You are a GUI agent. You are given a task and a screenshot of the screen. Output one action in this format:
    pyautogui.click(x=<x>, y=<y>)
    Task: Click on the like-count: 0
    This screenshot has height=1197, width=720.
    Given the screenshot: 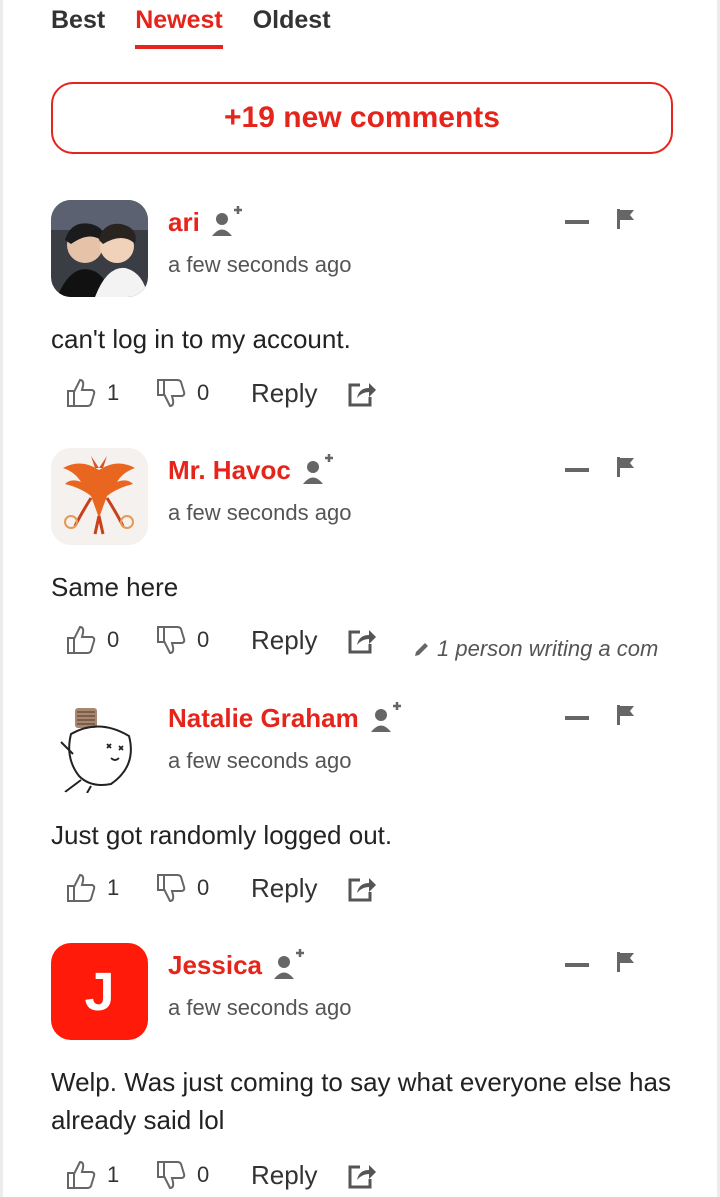 What is the action you would take?
    pyautogui.click(x=113, y=639)
    